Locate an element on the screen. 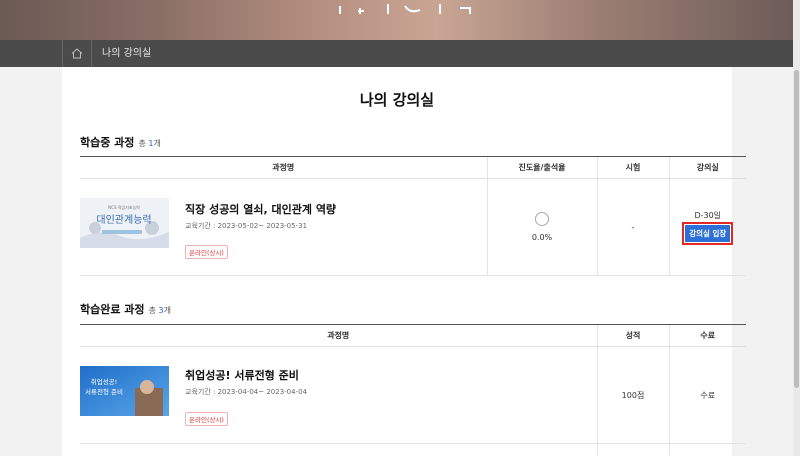  table-header-row: 과정명 진도율/출석율 시험 강의실 is located at coordinates (413, 167).